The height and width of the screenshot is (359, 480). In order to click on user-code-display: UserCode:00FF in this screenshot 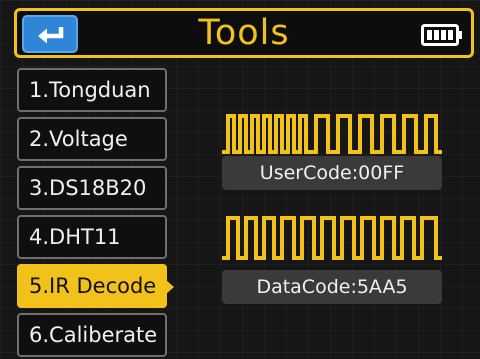, I will do `click(332, 173)`.